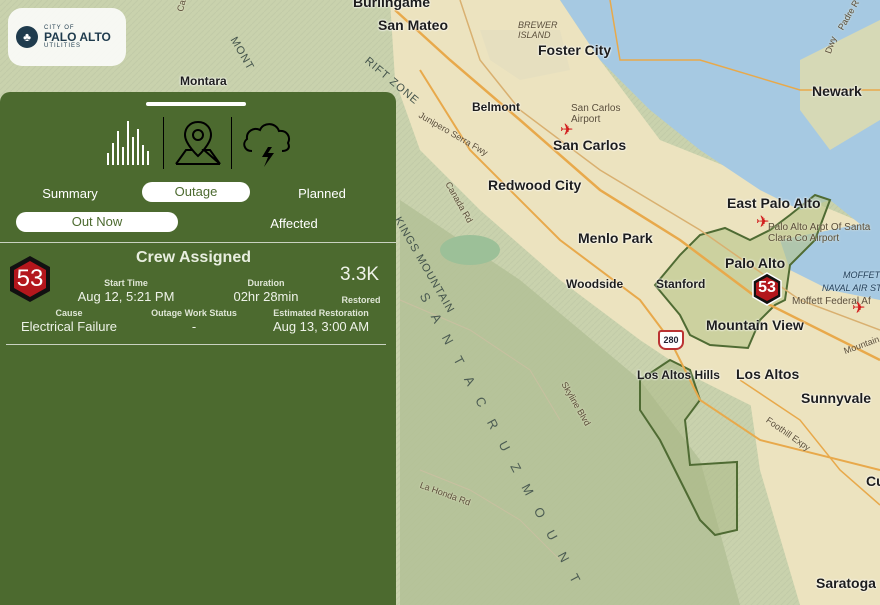 This screenshot has width=880, height=605. I want to click on map-label-mountain-view: Mountain View, so click(755, 325).